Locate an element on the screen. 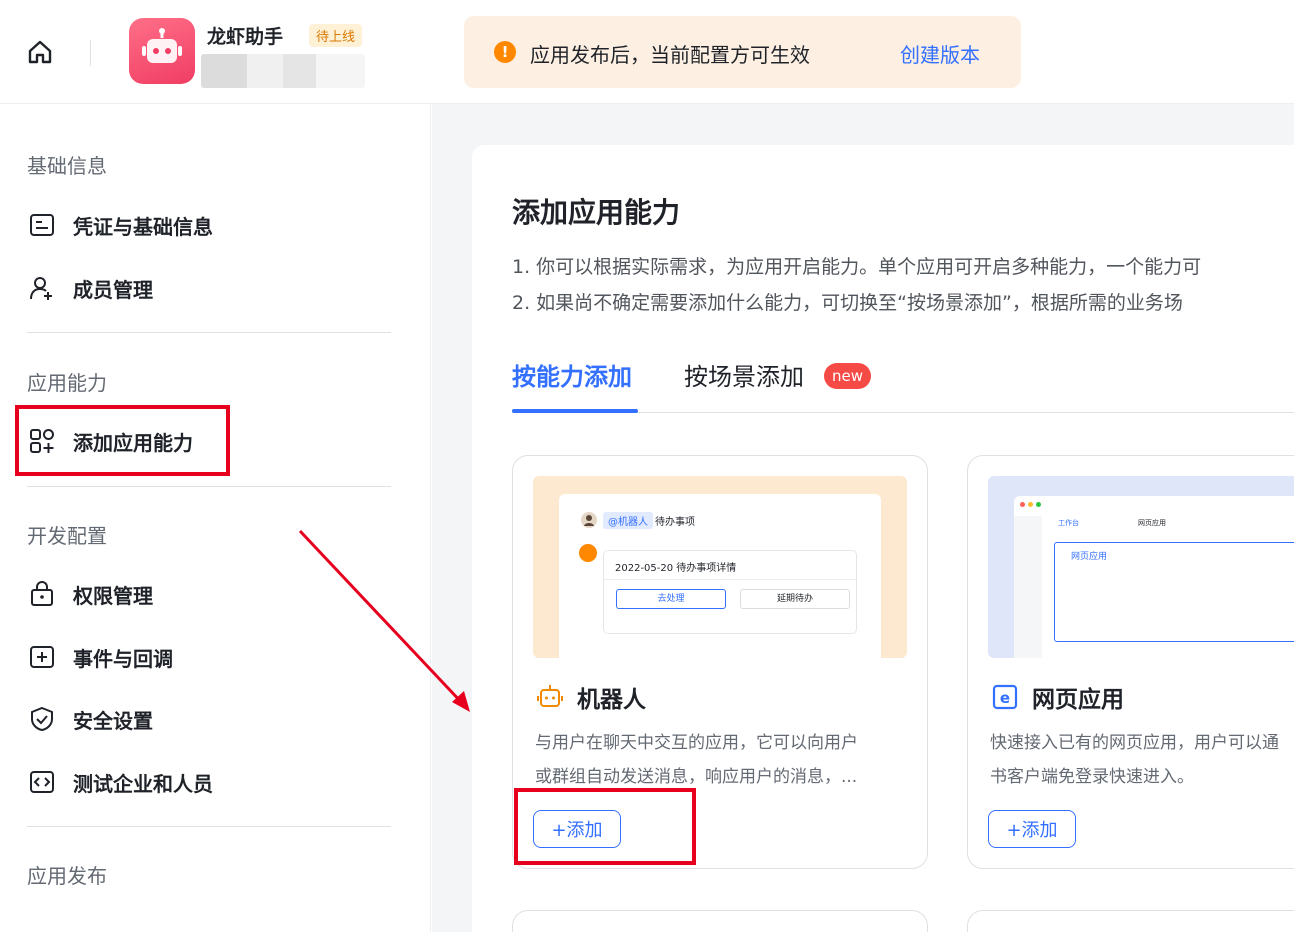 Image resolution: width=1294 pixels, height=932 pixels. feature-title-robot: 机器人 is located at coordinates (590, 697).